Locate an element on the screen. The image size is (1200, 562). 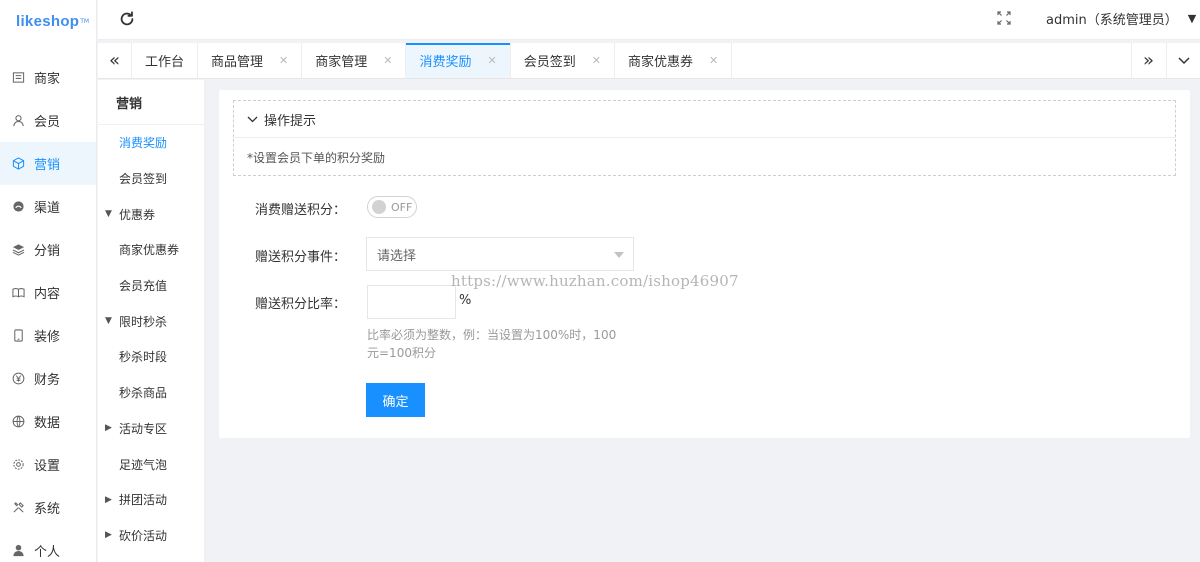
nav-item-label: 财务 is located at coordinates (47, 380).